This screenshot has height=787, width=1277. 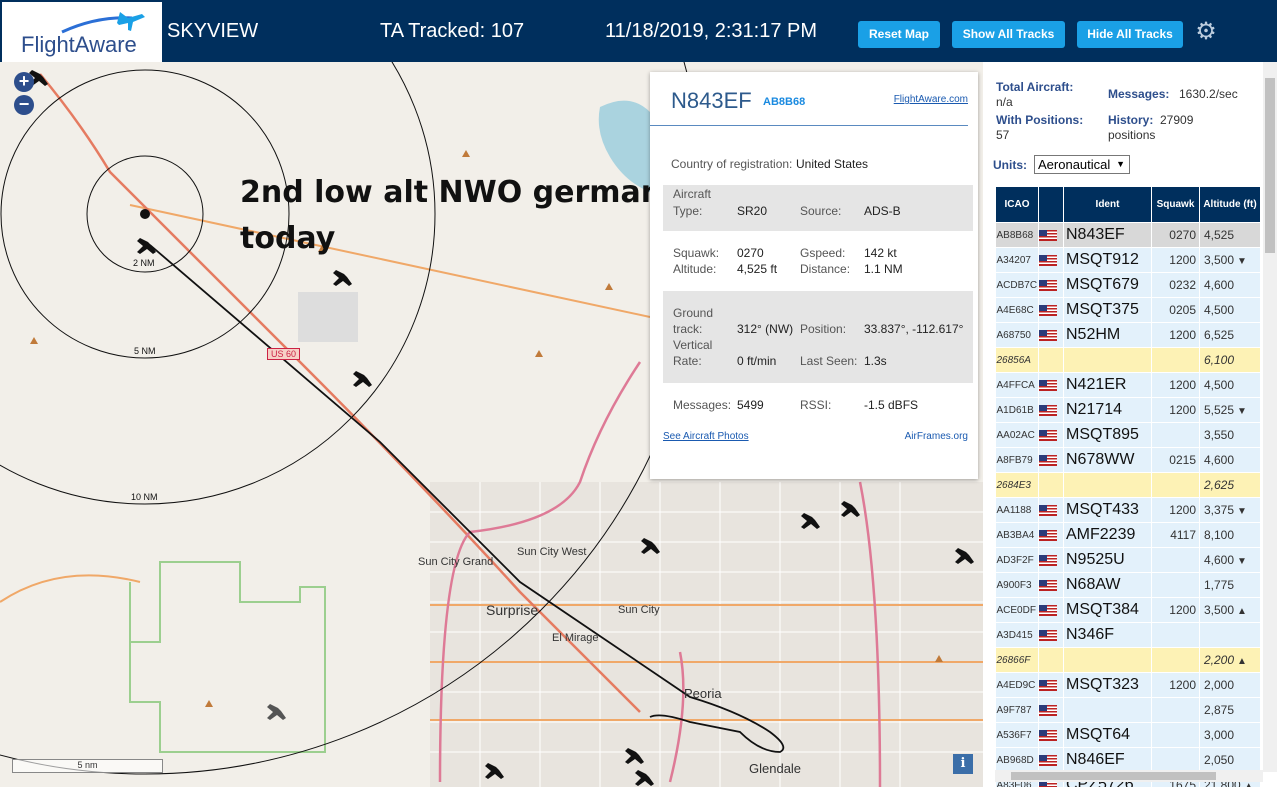 What do you see at coordinates (1074, 164) in the screenshot?
I see `units-selected-value: Aeronautical` at bounding box center [1074, 164].